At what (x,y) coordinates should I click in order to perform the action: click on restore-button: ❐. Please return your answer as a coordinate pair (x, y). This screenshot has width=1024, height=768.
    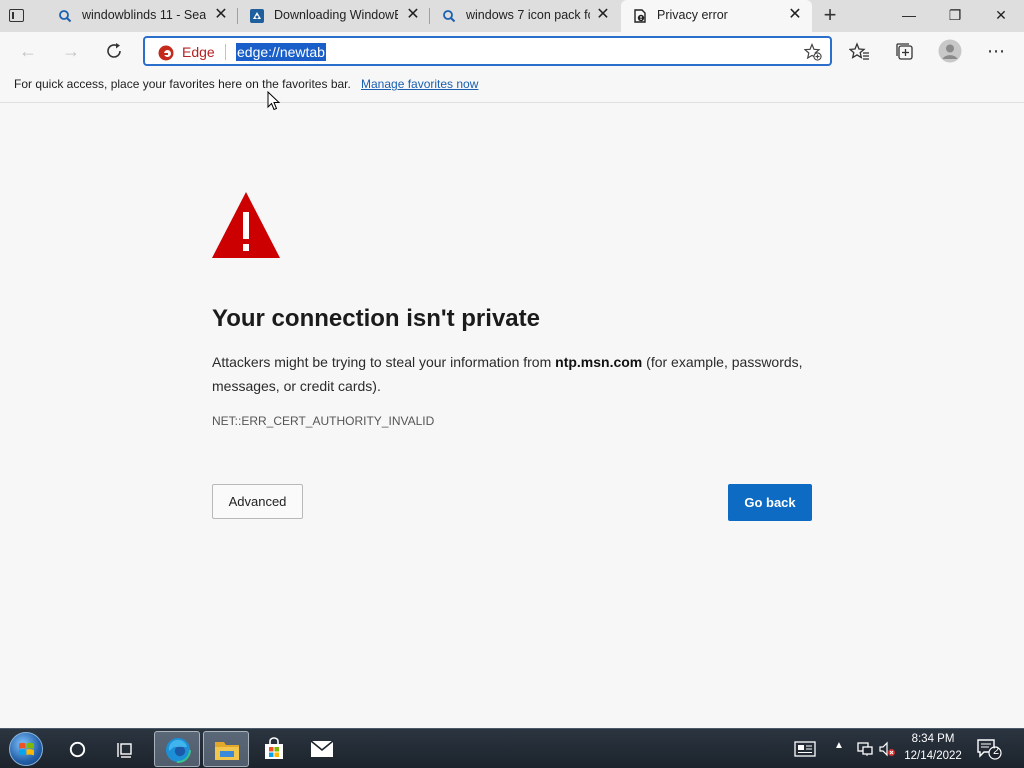
    Looking at the image, I should click on (955, 16).